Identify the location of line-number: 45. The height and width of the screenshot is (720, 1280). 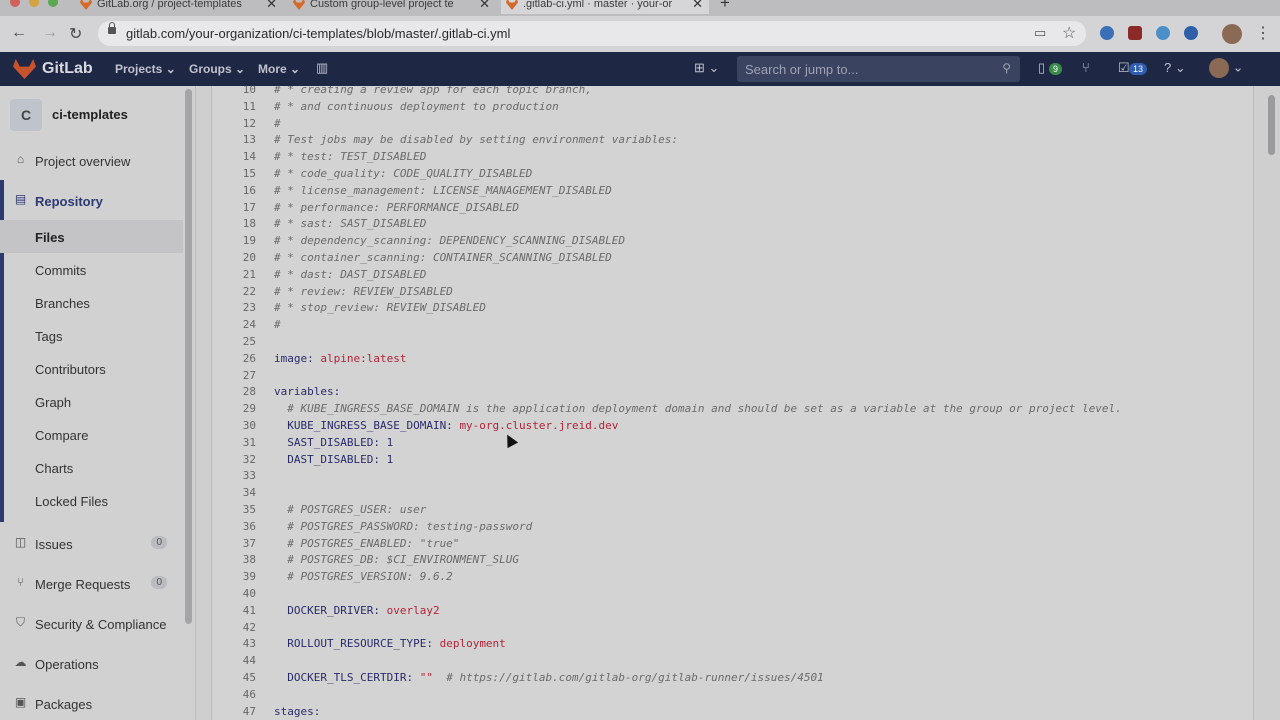
(234, 677).